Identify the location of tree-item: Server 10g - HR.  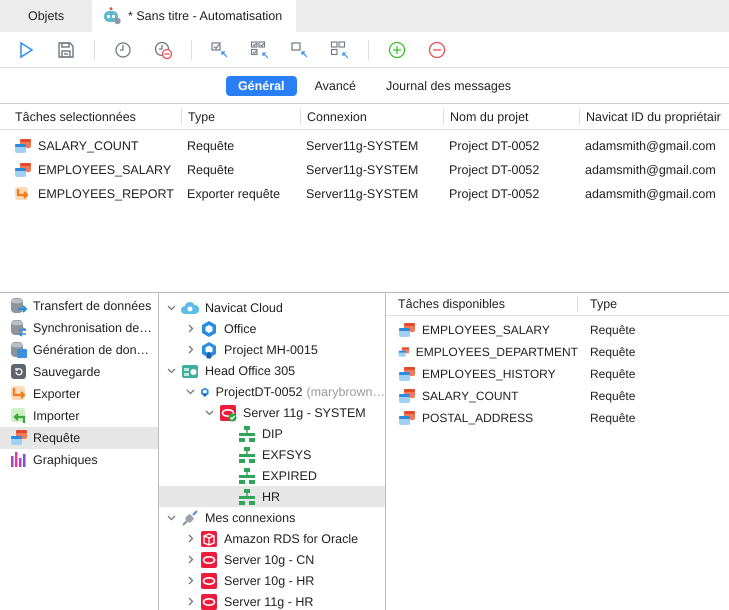
(272, 580).